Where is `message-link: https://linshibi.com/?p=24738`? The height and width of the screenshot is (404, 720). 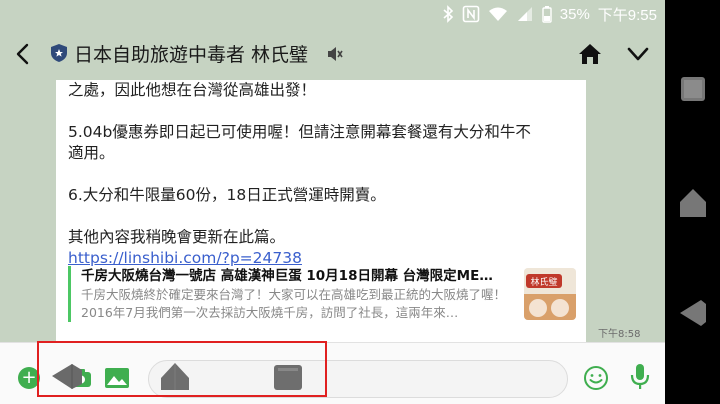 message-link: https://linshibi.com/?p=24738 is located at coordinates (185, 258).